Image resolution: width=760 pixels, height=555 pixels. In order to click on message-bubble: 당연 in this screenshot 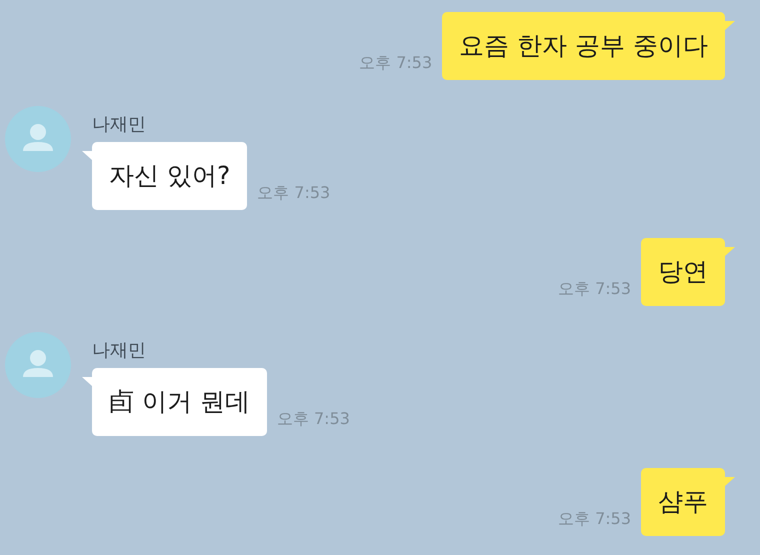, I will do `click(683, 272)`.